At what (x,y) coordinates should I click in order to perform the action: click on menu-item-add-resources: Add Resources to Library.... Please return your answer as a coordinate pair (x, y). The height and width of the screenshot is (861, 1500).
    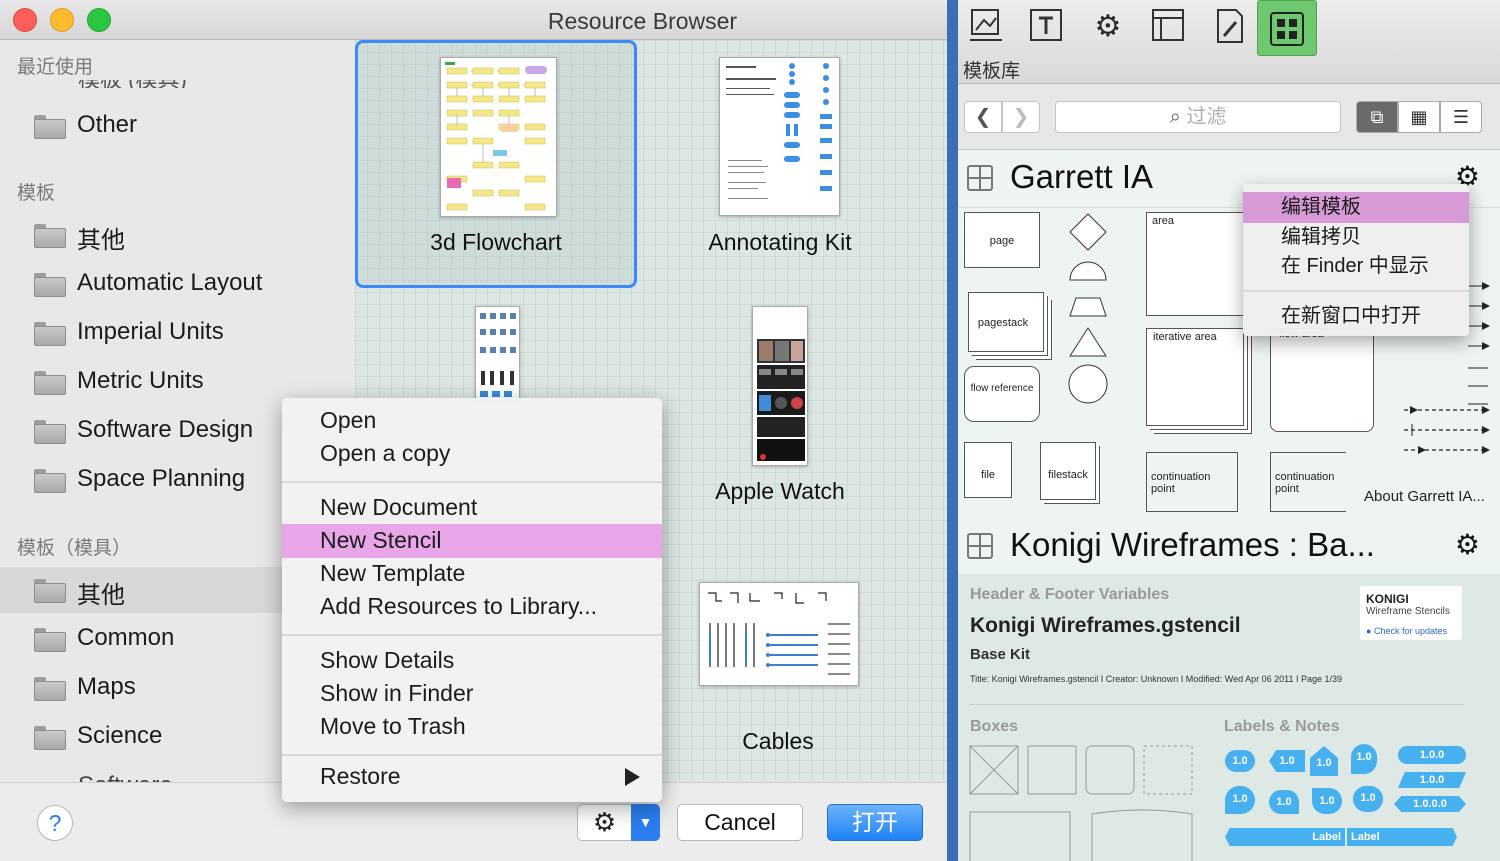
    Looking at the image, I should click on (472, 607).